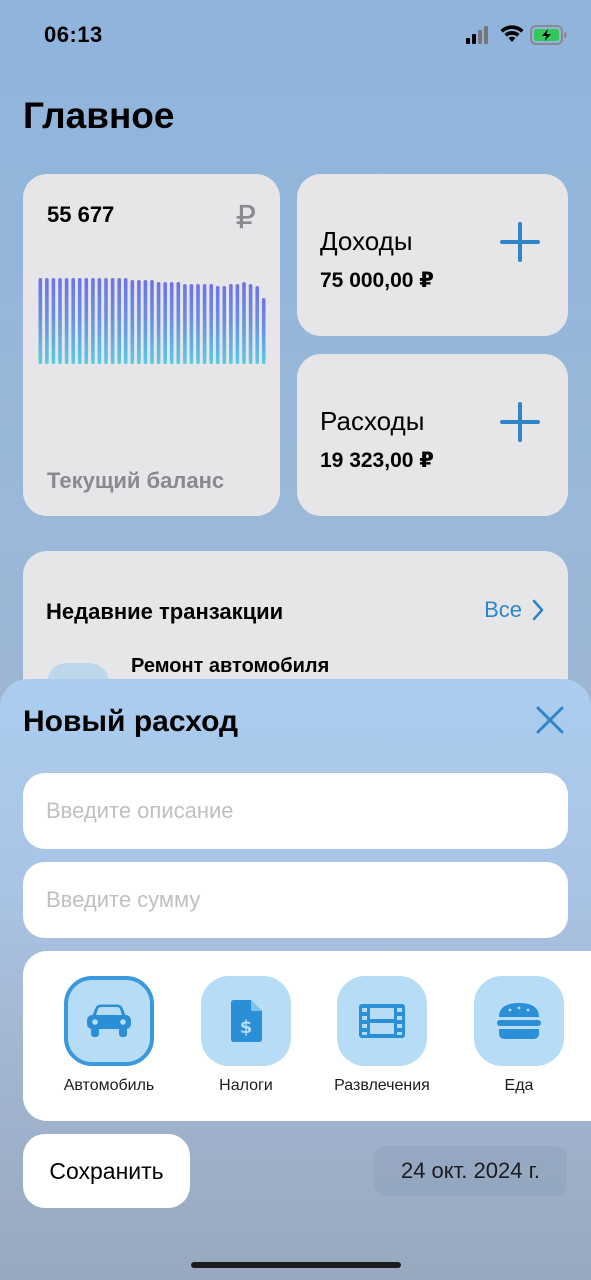  I want to click on category-item-car: Автомобиль, so click(109, 1035).